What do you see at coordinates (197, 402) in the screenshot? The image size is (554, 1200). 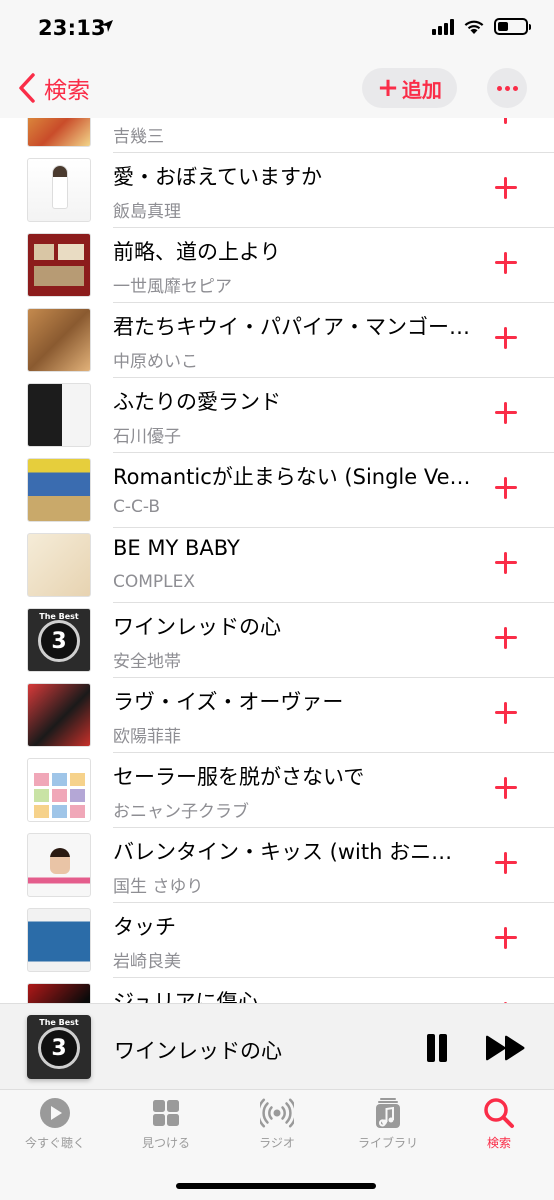 I see `song-title: ふたりの愛ランド` at bounding box center [197, 402].